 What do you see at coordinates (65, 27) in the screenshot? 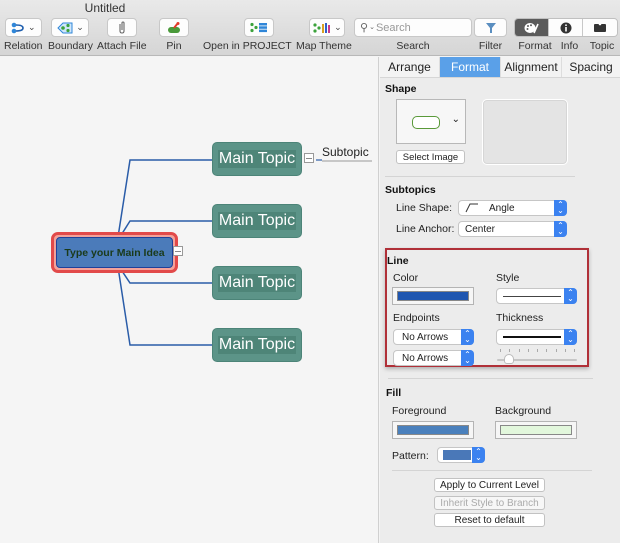
I see `boundary-icon` at bounding box center [65, 27].